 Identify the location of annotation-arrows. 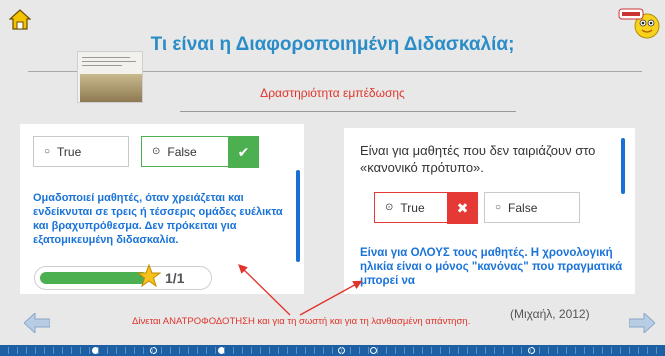
(300, 290).